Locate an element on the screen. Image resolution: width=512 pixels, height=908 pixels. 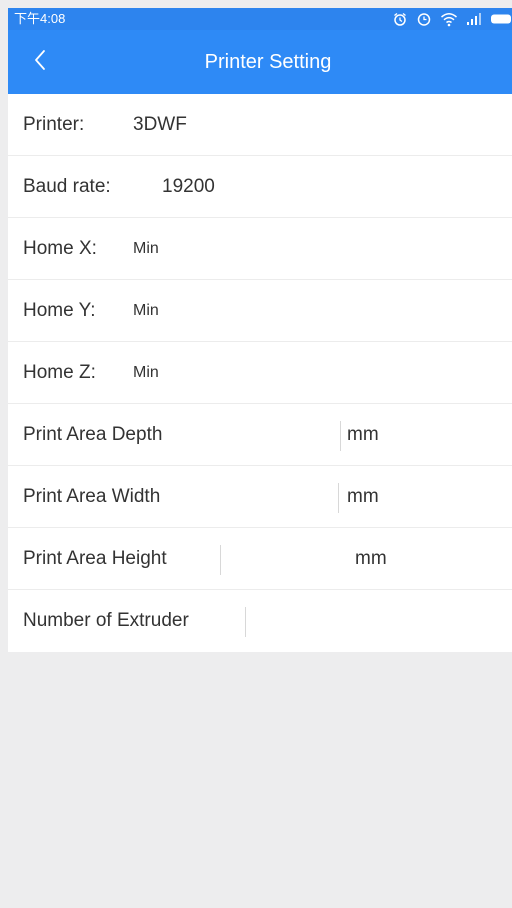
printer-value: 3DWF is located at coordinates (160, 124).